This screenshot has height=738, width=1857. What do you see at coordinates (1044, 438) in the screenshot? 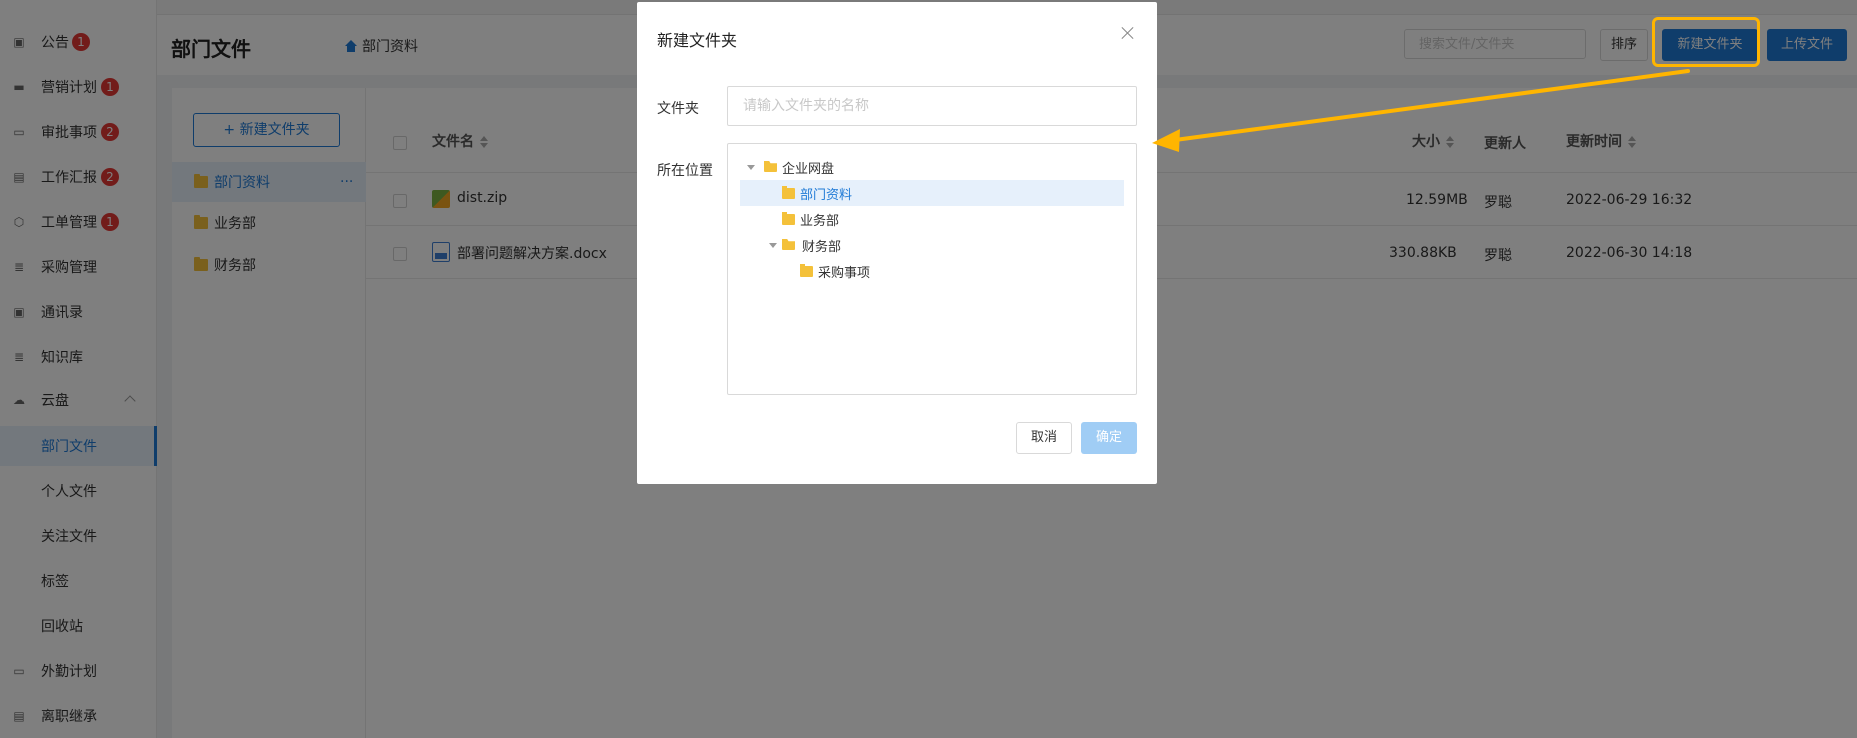
I see `cancel-button: 取消` at bounding box center [1044, 438].